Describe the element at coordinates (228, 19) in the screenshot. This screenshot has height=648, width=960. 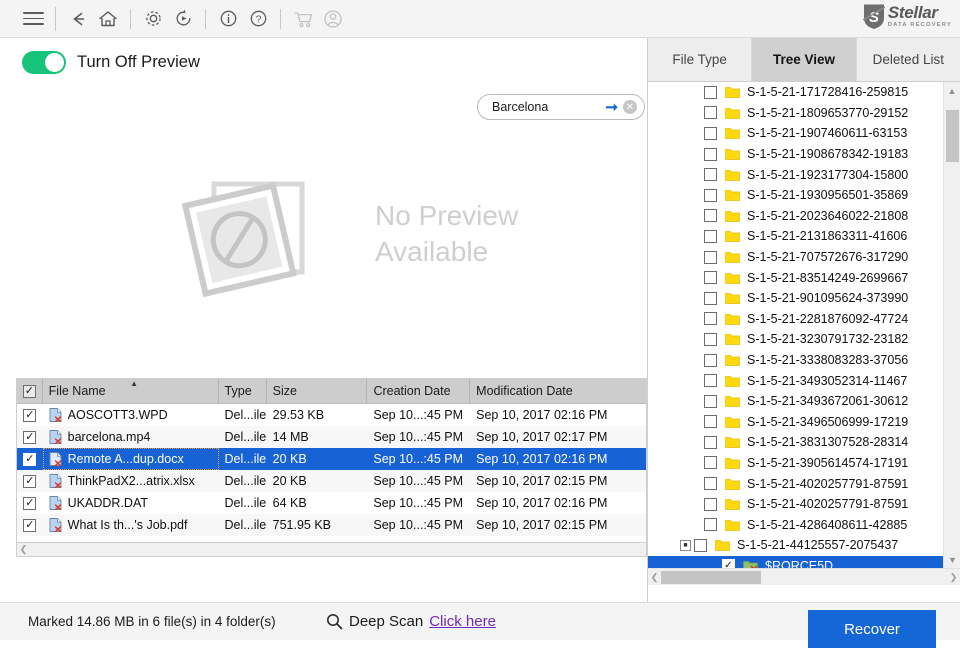
I see `info-icon` at that location.